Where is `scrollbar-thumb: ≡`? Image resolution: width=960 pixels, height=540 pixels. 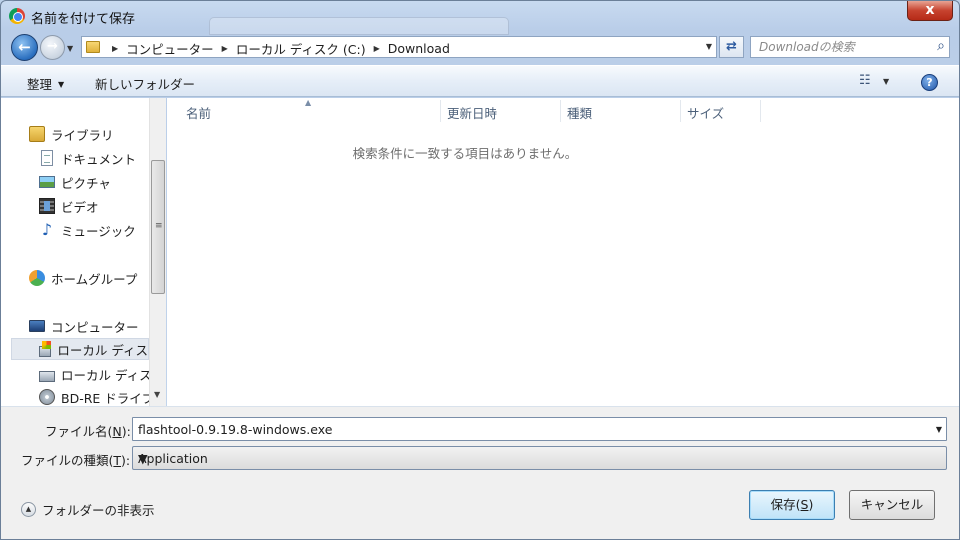
scrollbar-thumb: ≡ is located at coordinates (158, 227).